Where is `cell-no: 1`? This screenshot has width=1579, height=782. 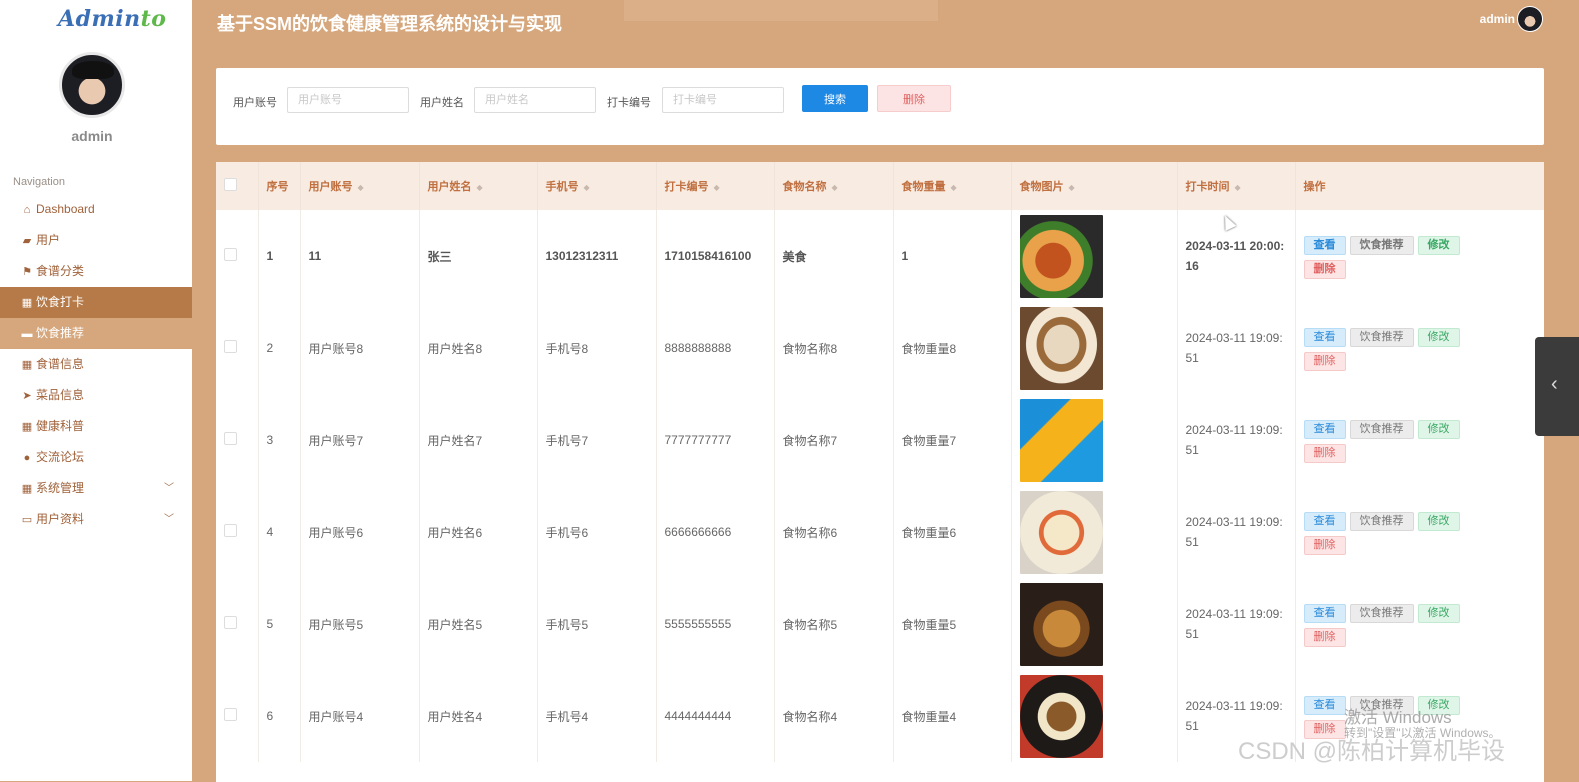
cell-no: 1 is located at coordinates (279, 256).